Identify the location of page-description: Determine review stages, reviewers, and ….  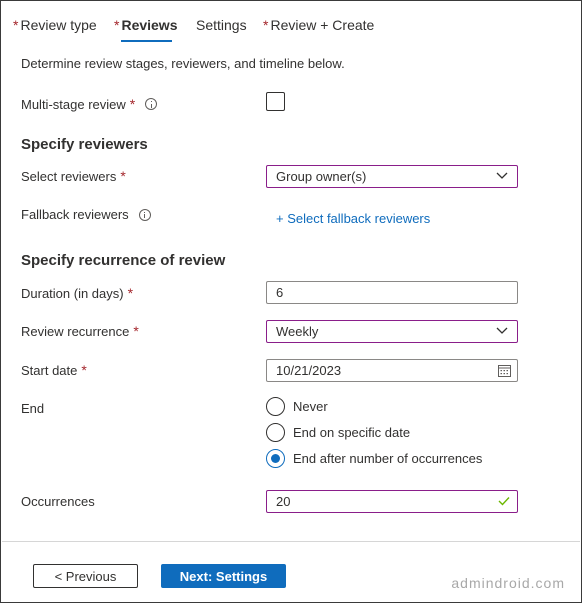
(183, 63).